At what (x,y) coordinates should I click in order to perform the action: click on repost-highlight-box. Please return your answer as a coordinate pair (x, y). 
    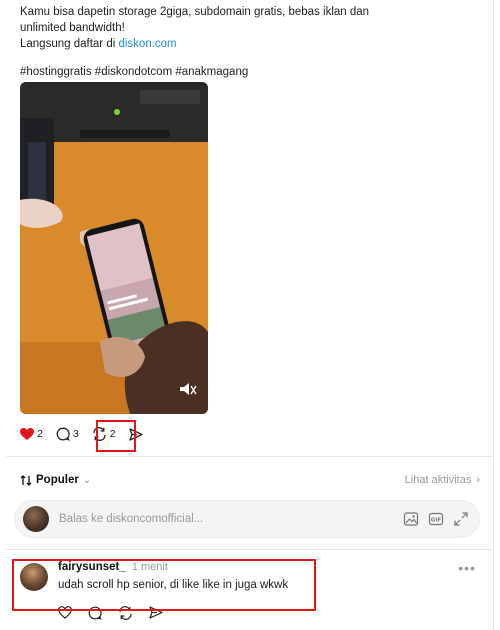
    Looking at the image, I should click on (116, 436).